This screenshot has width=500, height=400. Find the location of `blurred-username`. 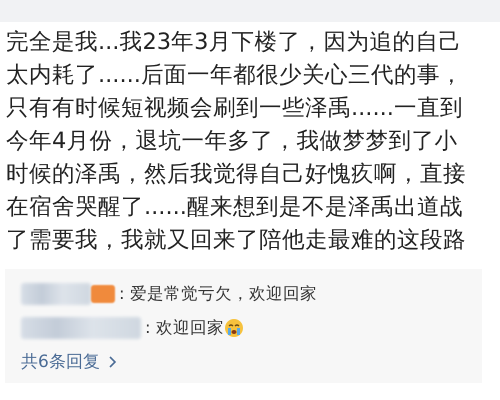

blurred-username is located at coordinates (56, 294).